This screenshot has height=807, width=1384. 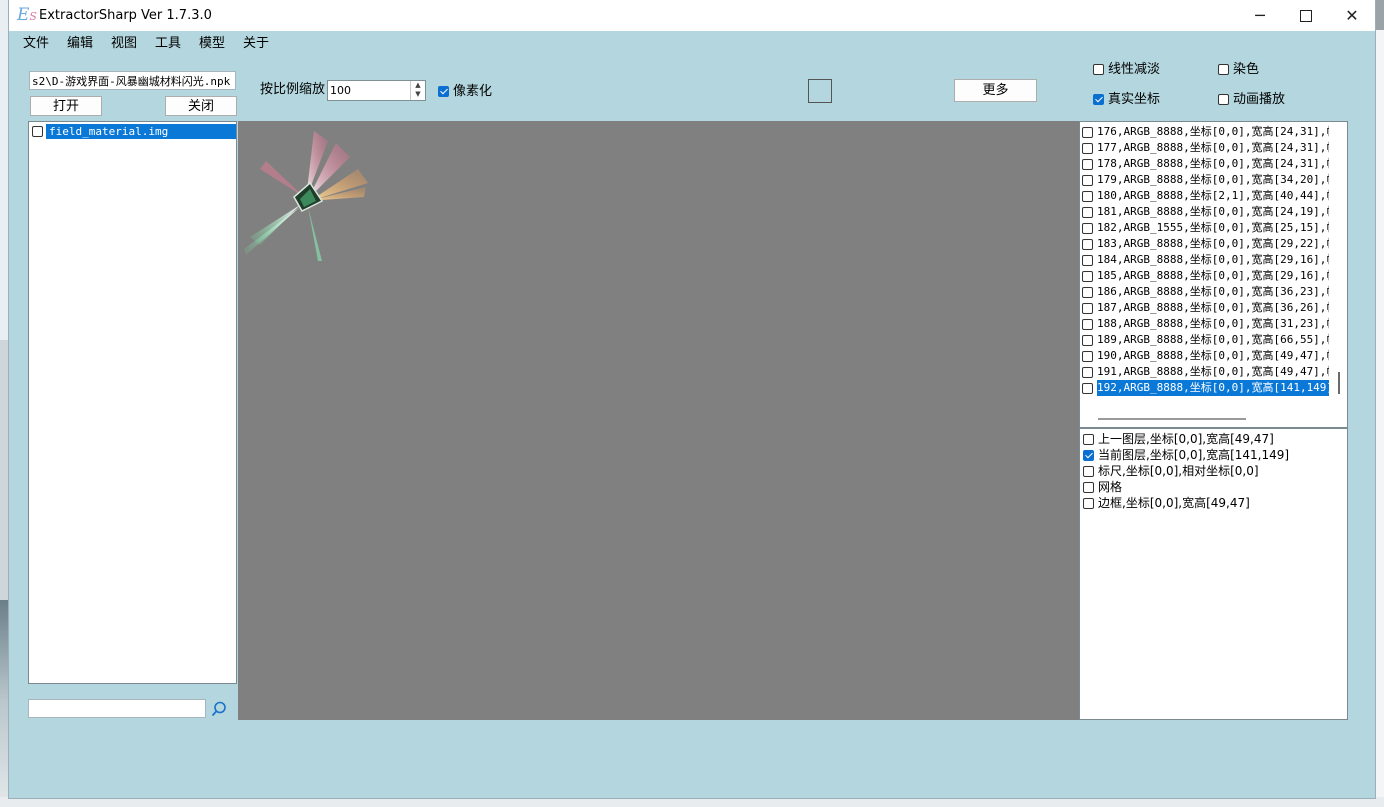 I want to click on menu-about: 关于, so click(x=256, y=44).